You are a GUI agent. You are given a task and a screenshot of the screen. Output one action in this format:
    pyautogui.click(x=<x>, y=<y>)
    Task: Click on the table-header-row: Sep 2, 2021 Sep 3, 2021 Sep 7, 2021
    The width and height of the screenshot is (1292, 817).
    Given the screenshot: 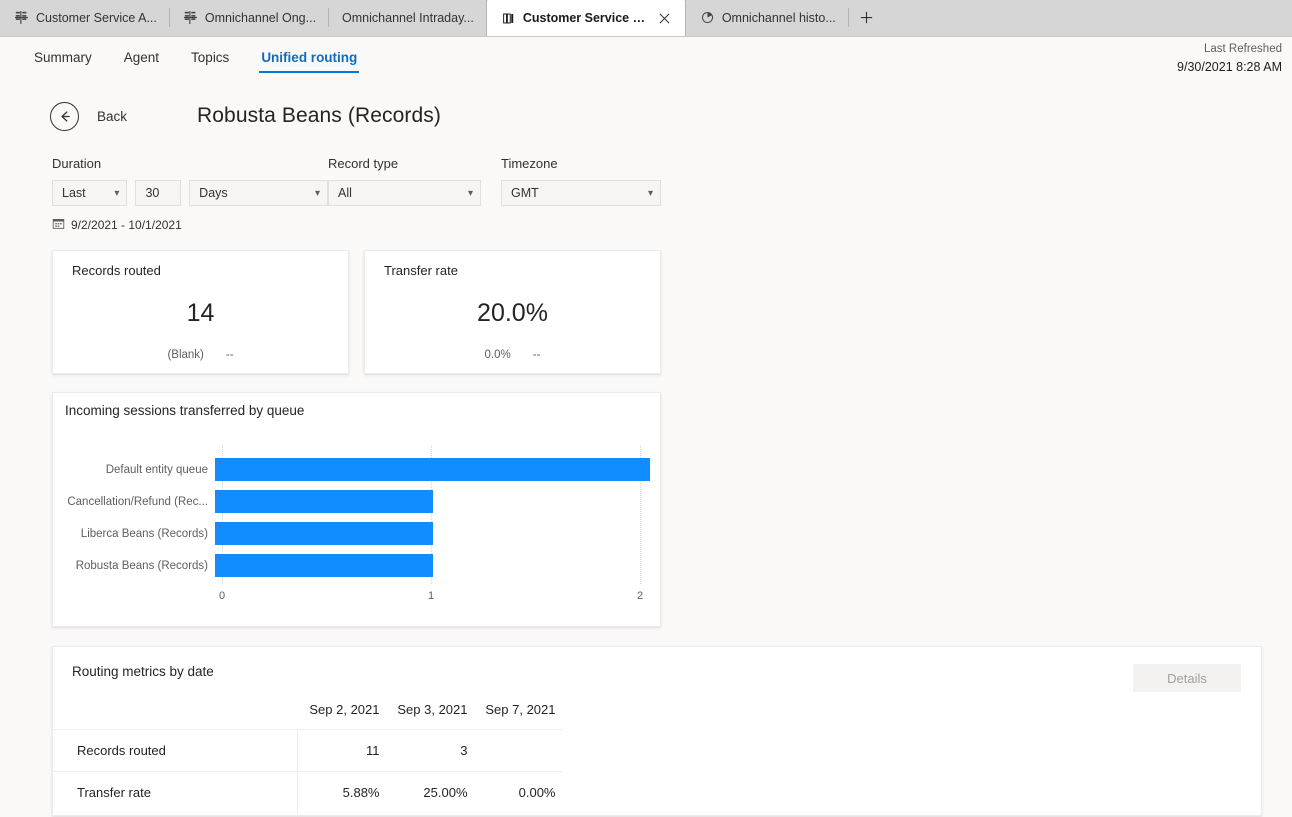 What is the action you would take?
    pyautogui.click(x=307, y=716)
    